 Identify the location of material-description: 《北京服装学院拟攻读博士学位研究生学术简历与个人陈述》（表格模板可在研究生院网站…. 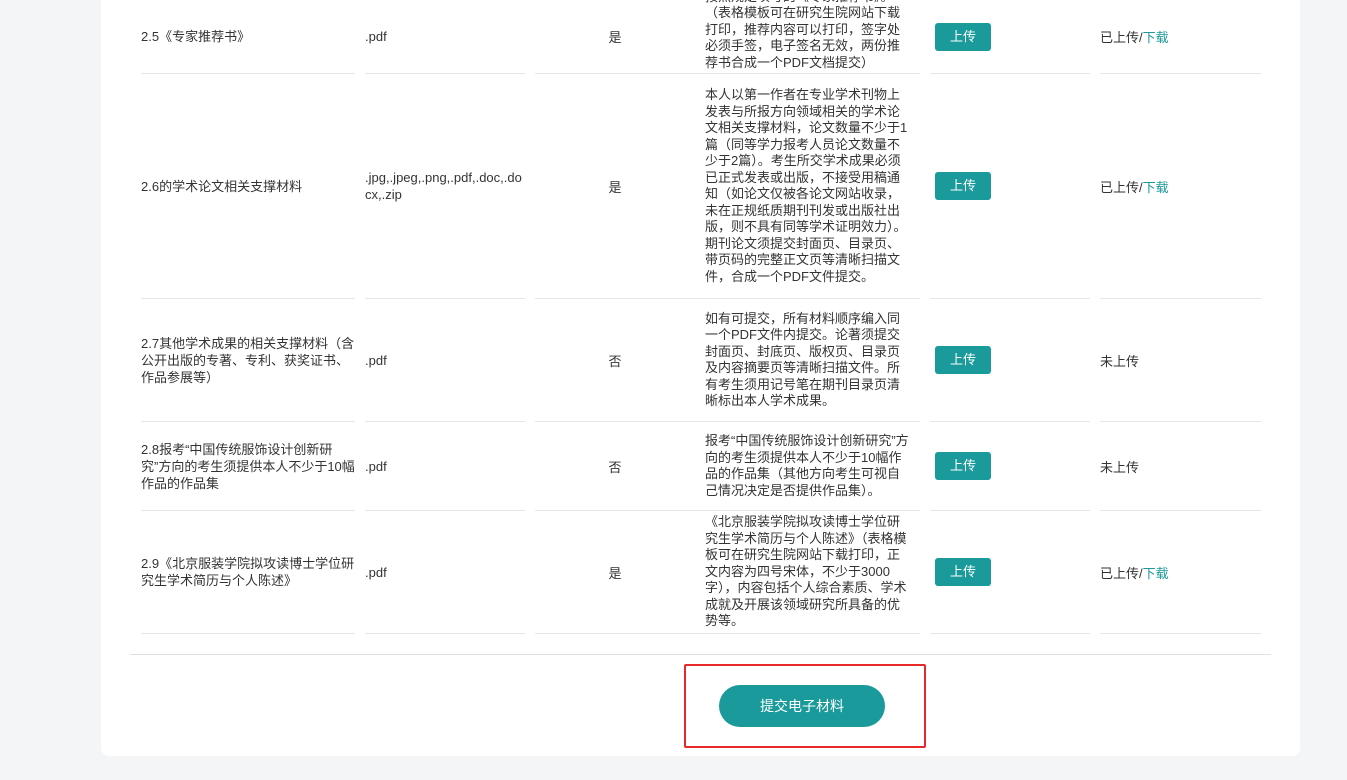
(807, 572).